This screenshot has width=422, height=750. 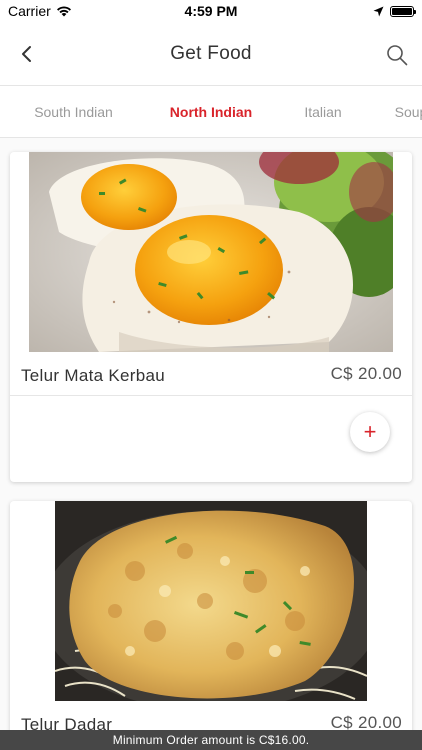 I want to click on app-header: Get Food, so click(x=211, y=54).